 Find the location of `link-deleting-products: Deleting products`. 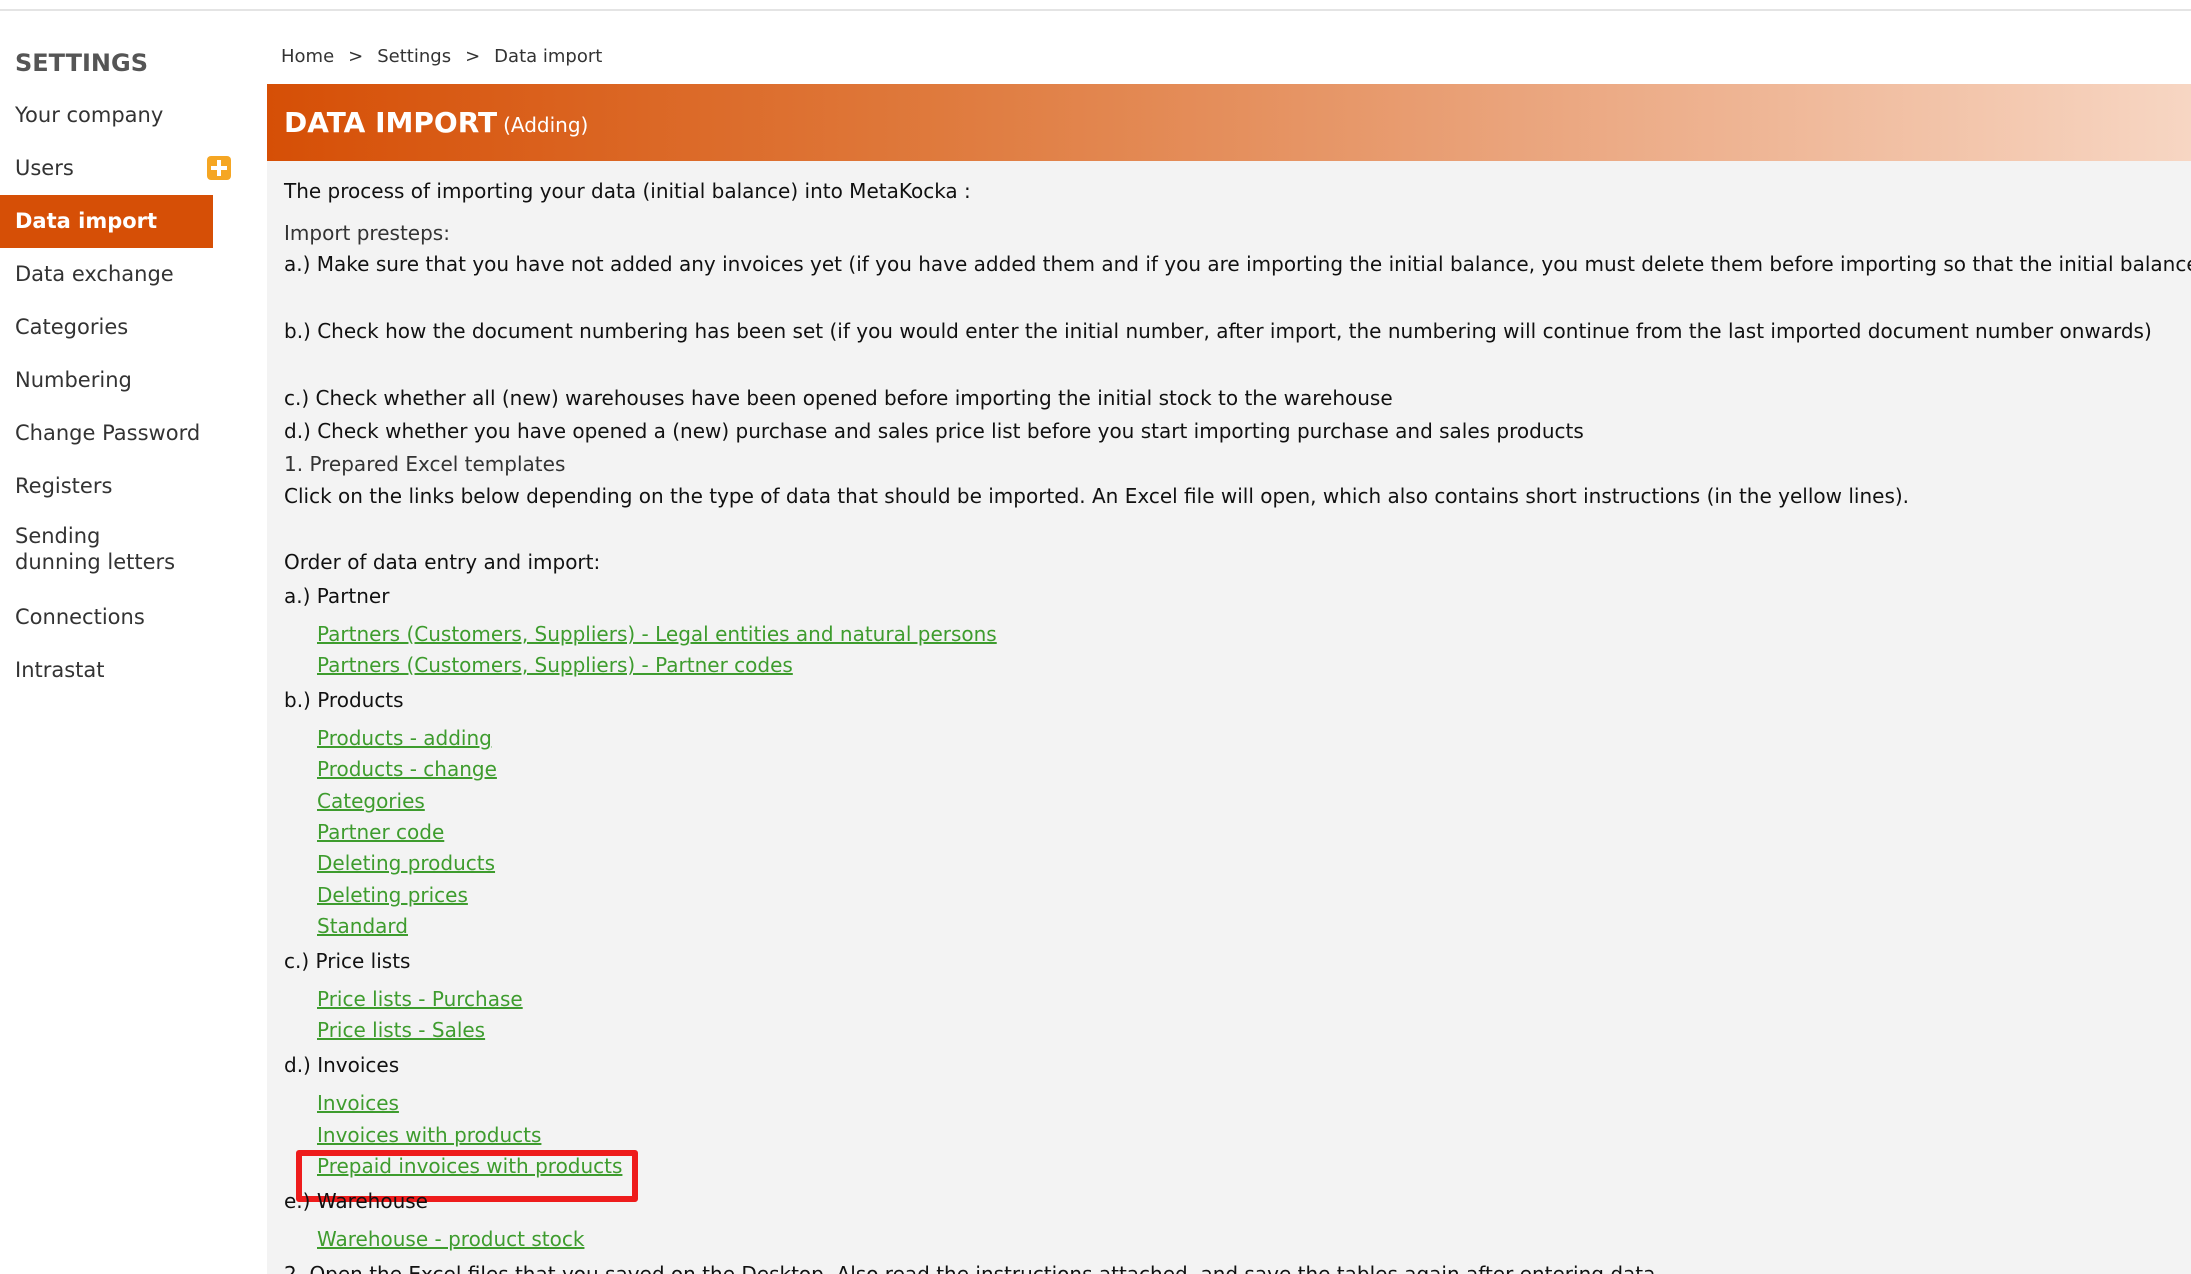

link-deleting-products: Deleting products is located at coordinates (406, 863).